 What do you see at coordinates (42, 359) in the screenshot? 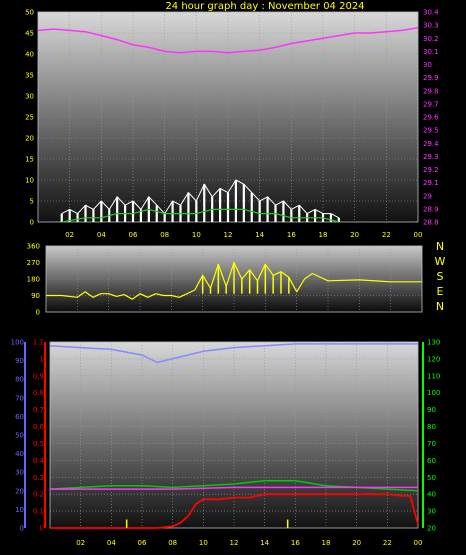
I see `panel3-y-red-tick: 1` at bounding box center [42, 359].